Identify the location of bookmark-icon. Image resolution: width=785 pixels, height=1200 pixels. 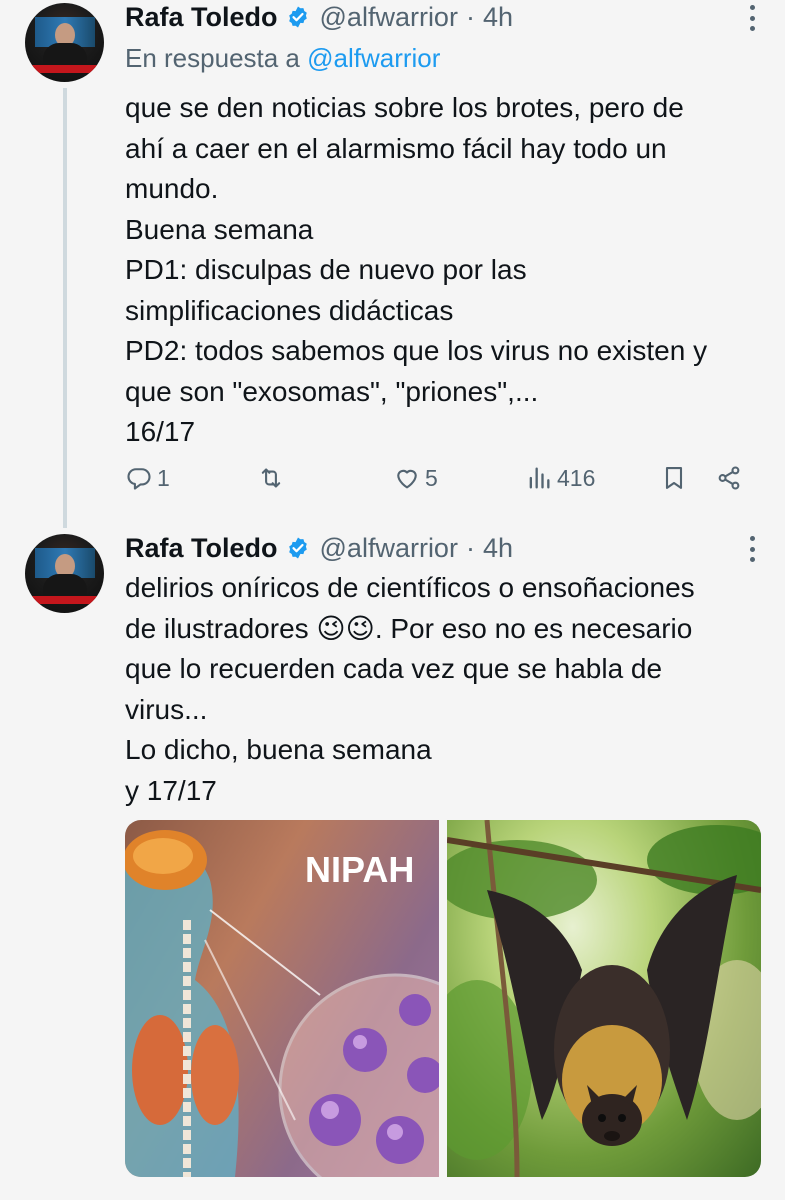
(674, 478).